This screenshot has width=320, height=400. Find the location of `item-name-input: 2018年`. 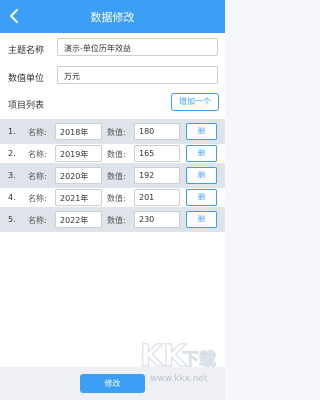

item-name-input: 2018年 is located at coordinates (78, 131).